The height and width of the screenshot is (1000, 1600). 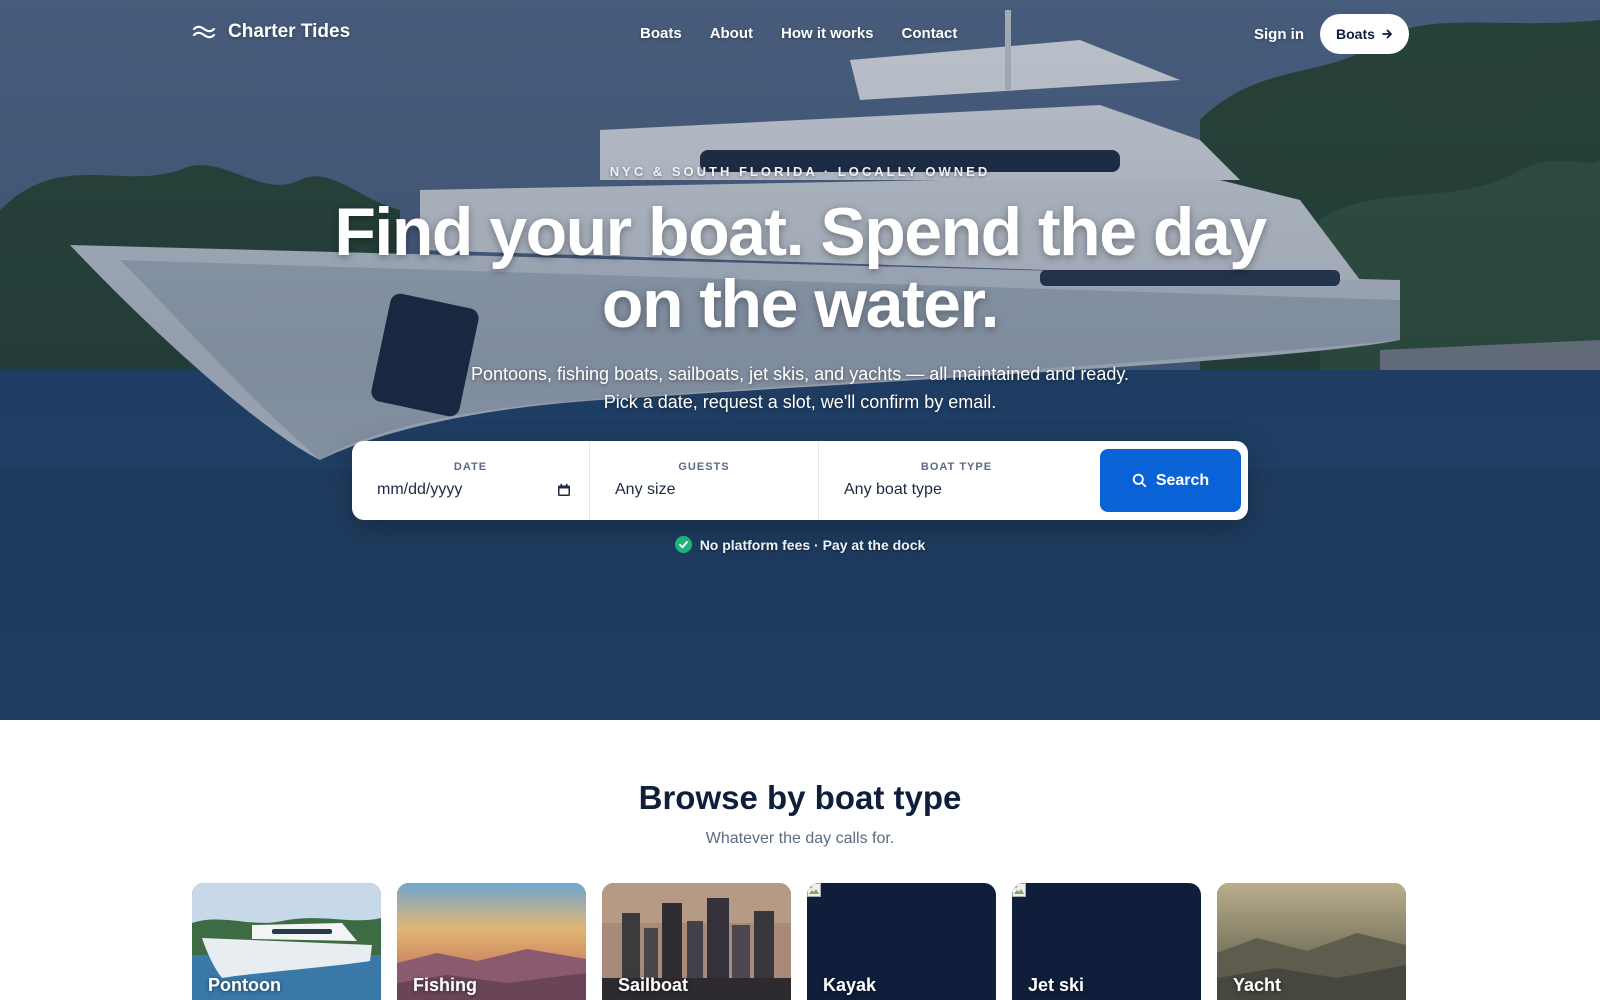 What do you see at coordinates (661, 33) in the screenshot?
I see `nav-link-boats: Boats` at bounding box center [661, 33].